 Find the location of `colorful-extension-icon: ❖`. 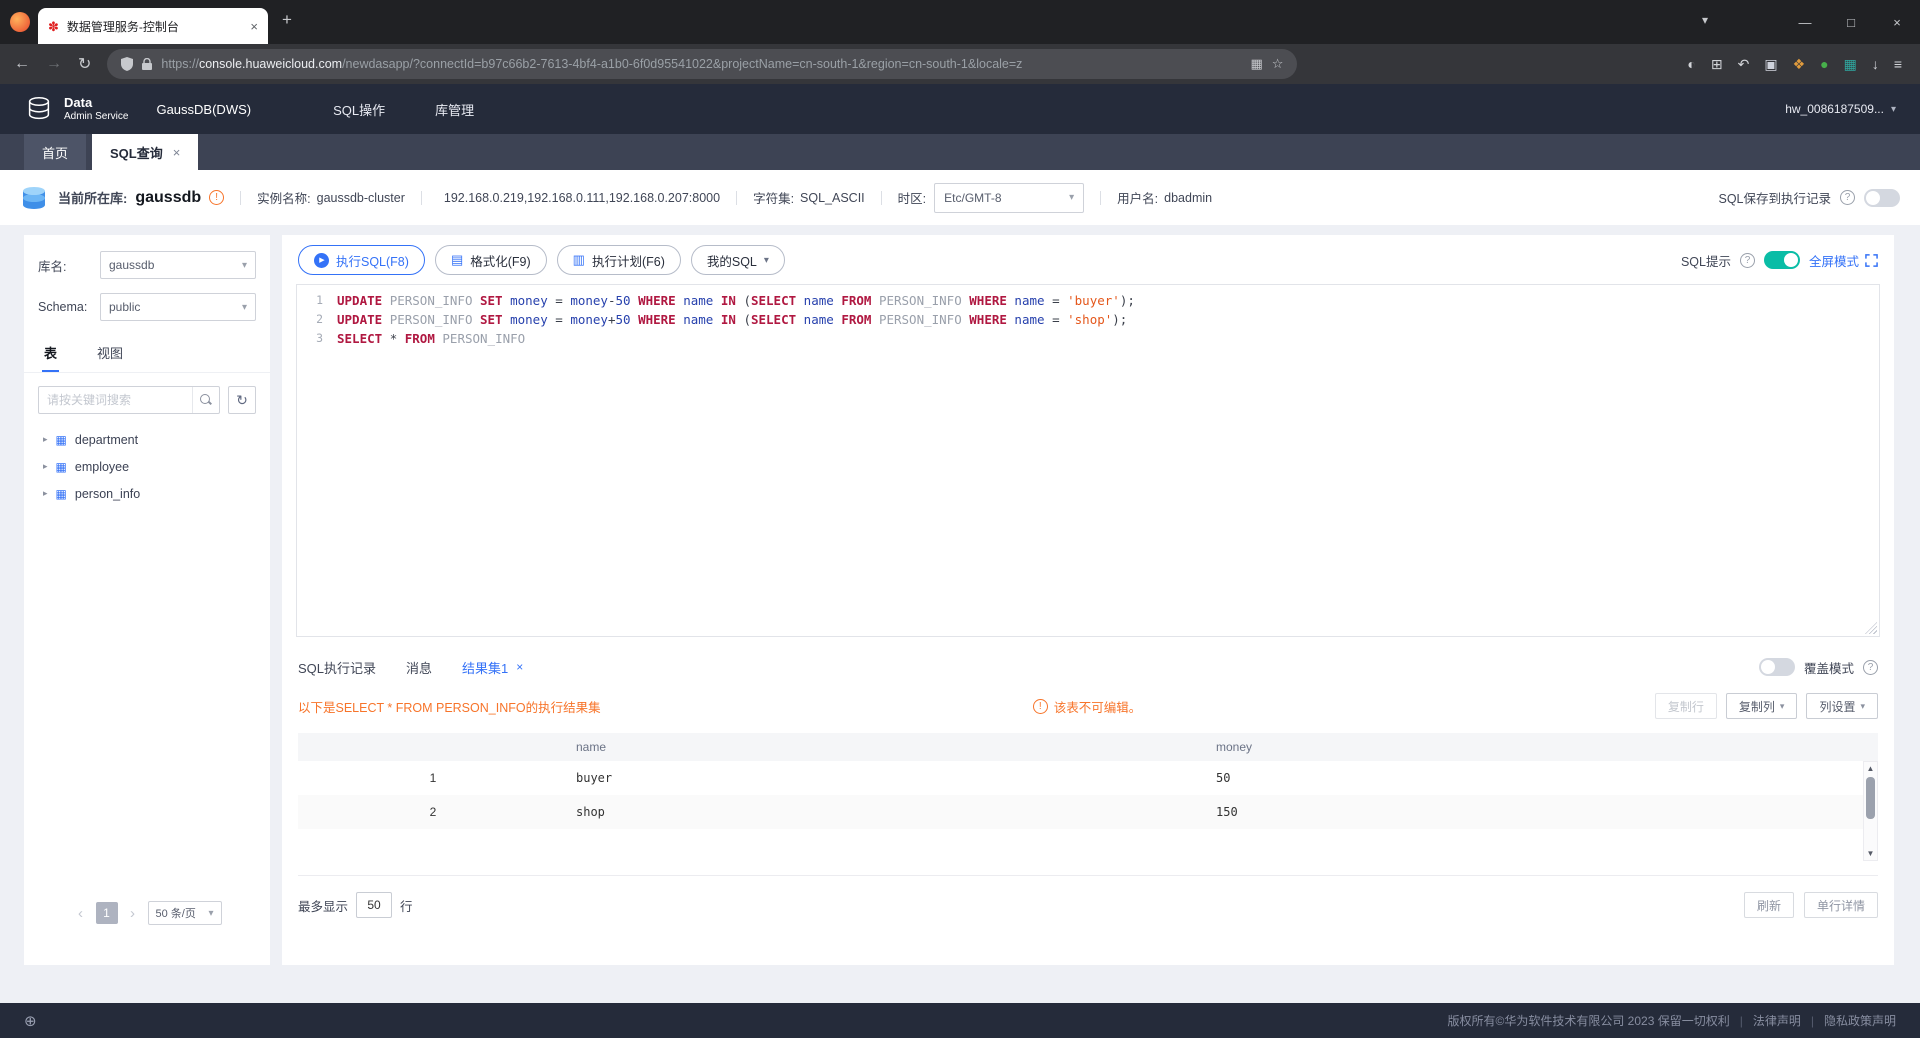

colorful-extension-icon: ❖ is located at coordinates (1799, 64).